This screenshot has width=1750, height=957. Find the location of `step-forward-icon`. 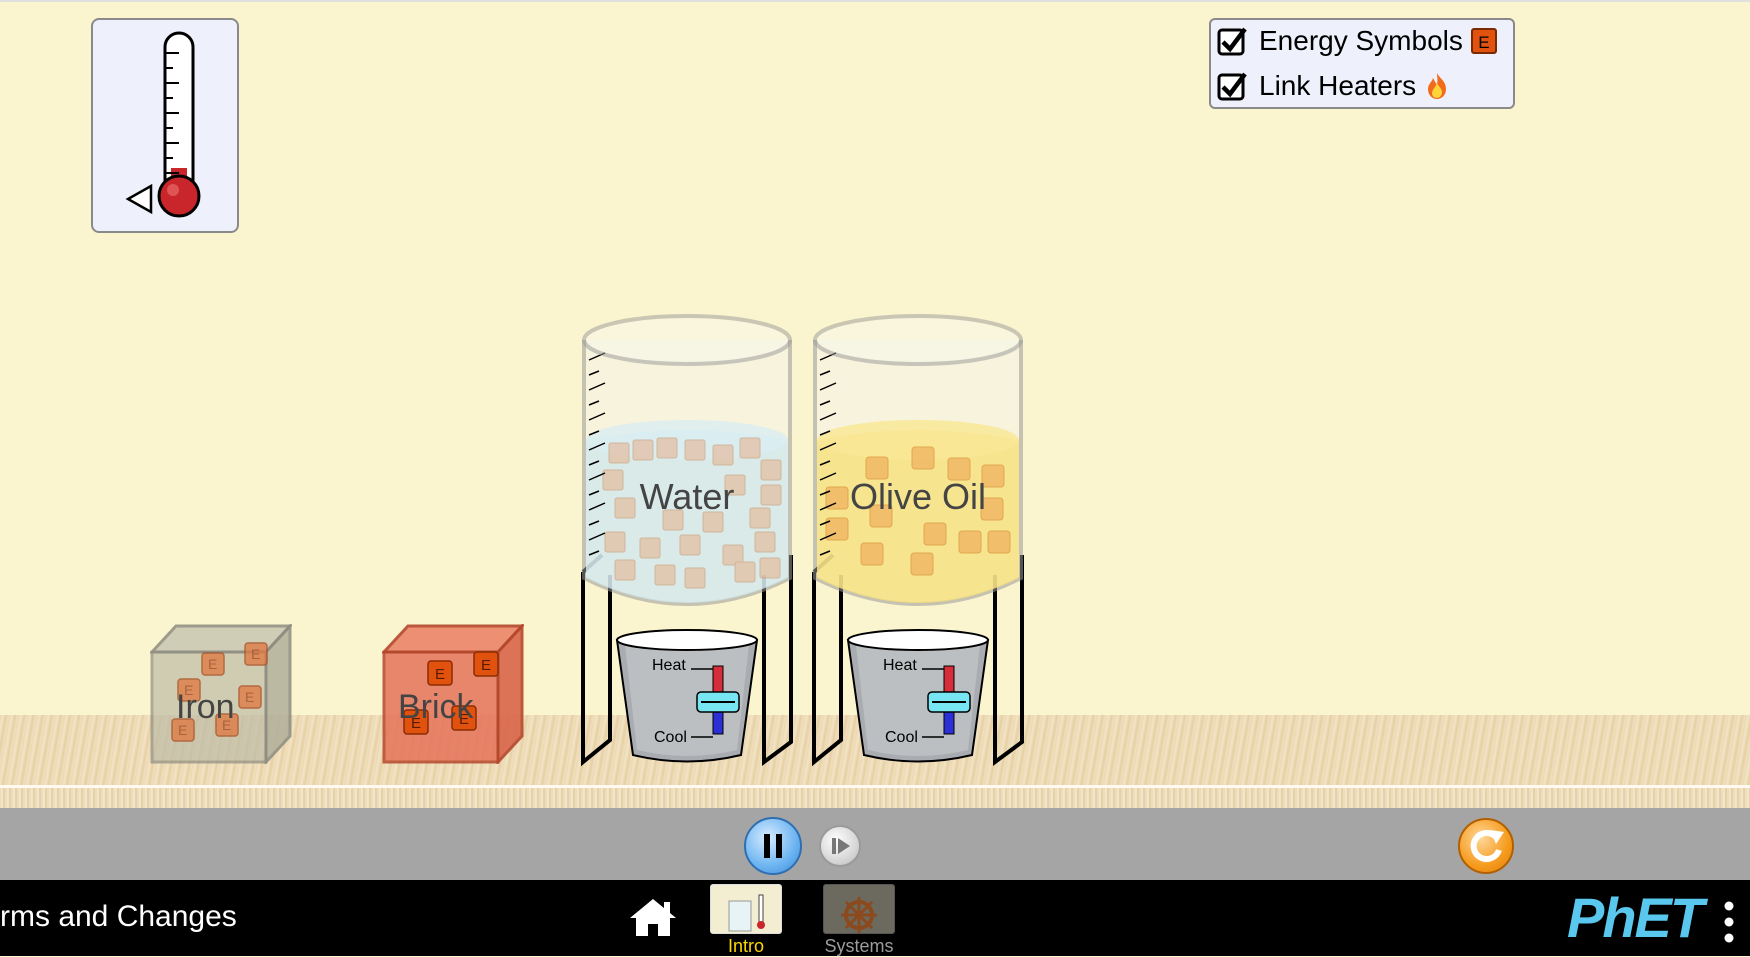

step-forward-icon is located at coordinates (841, 846).